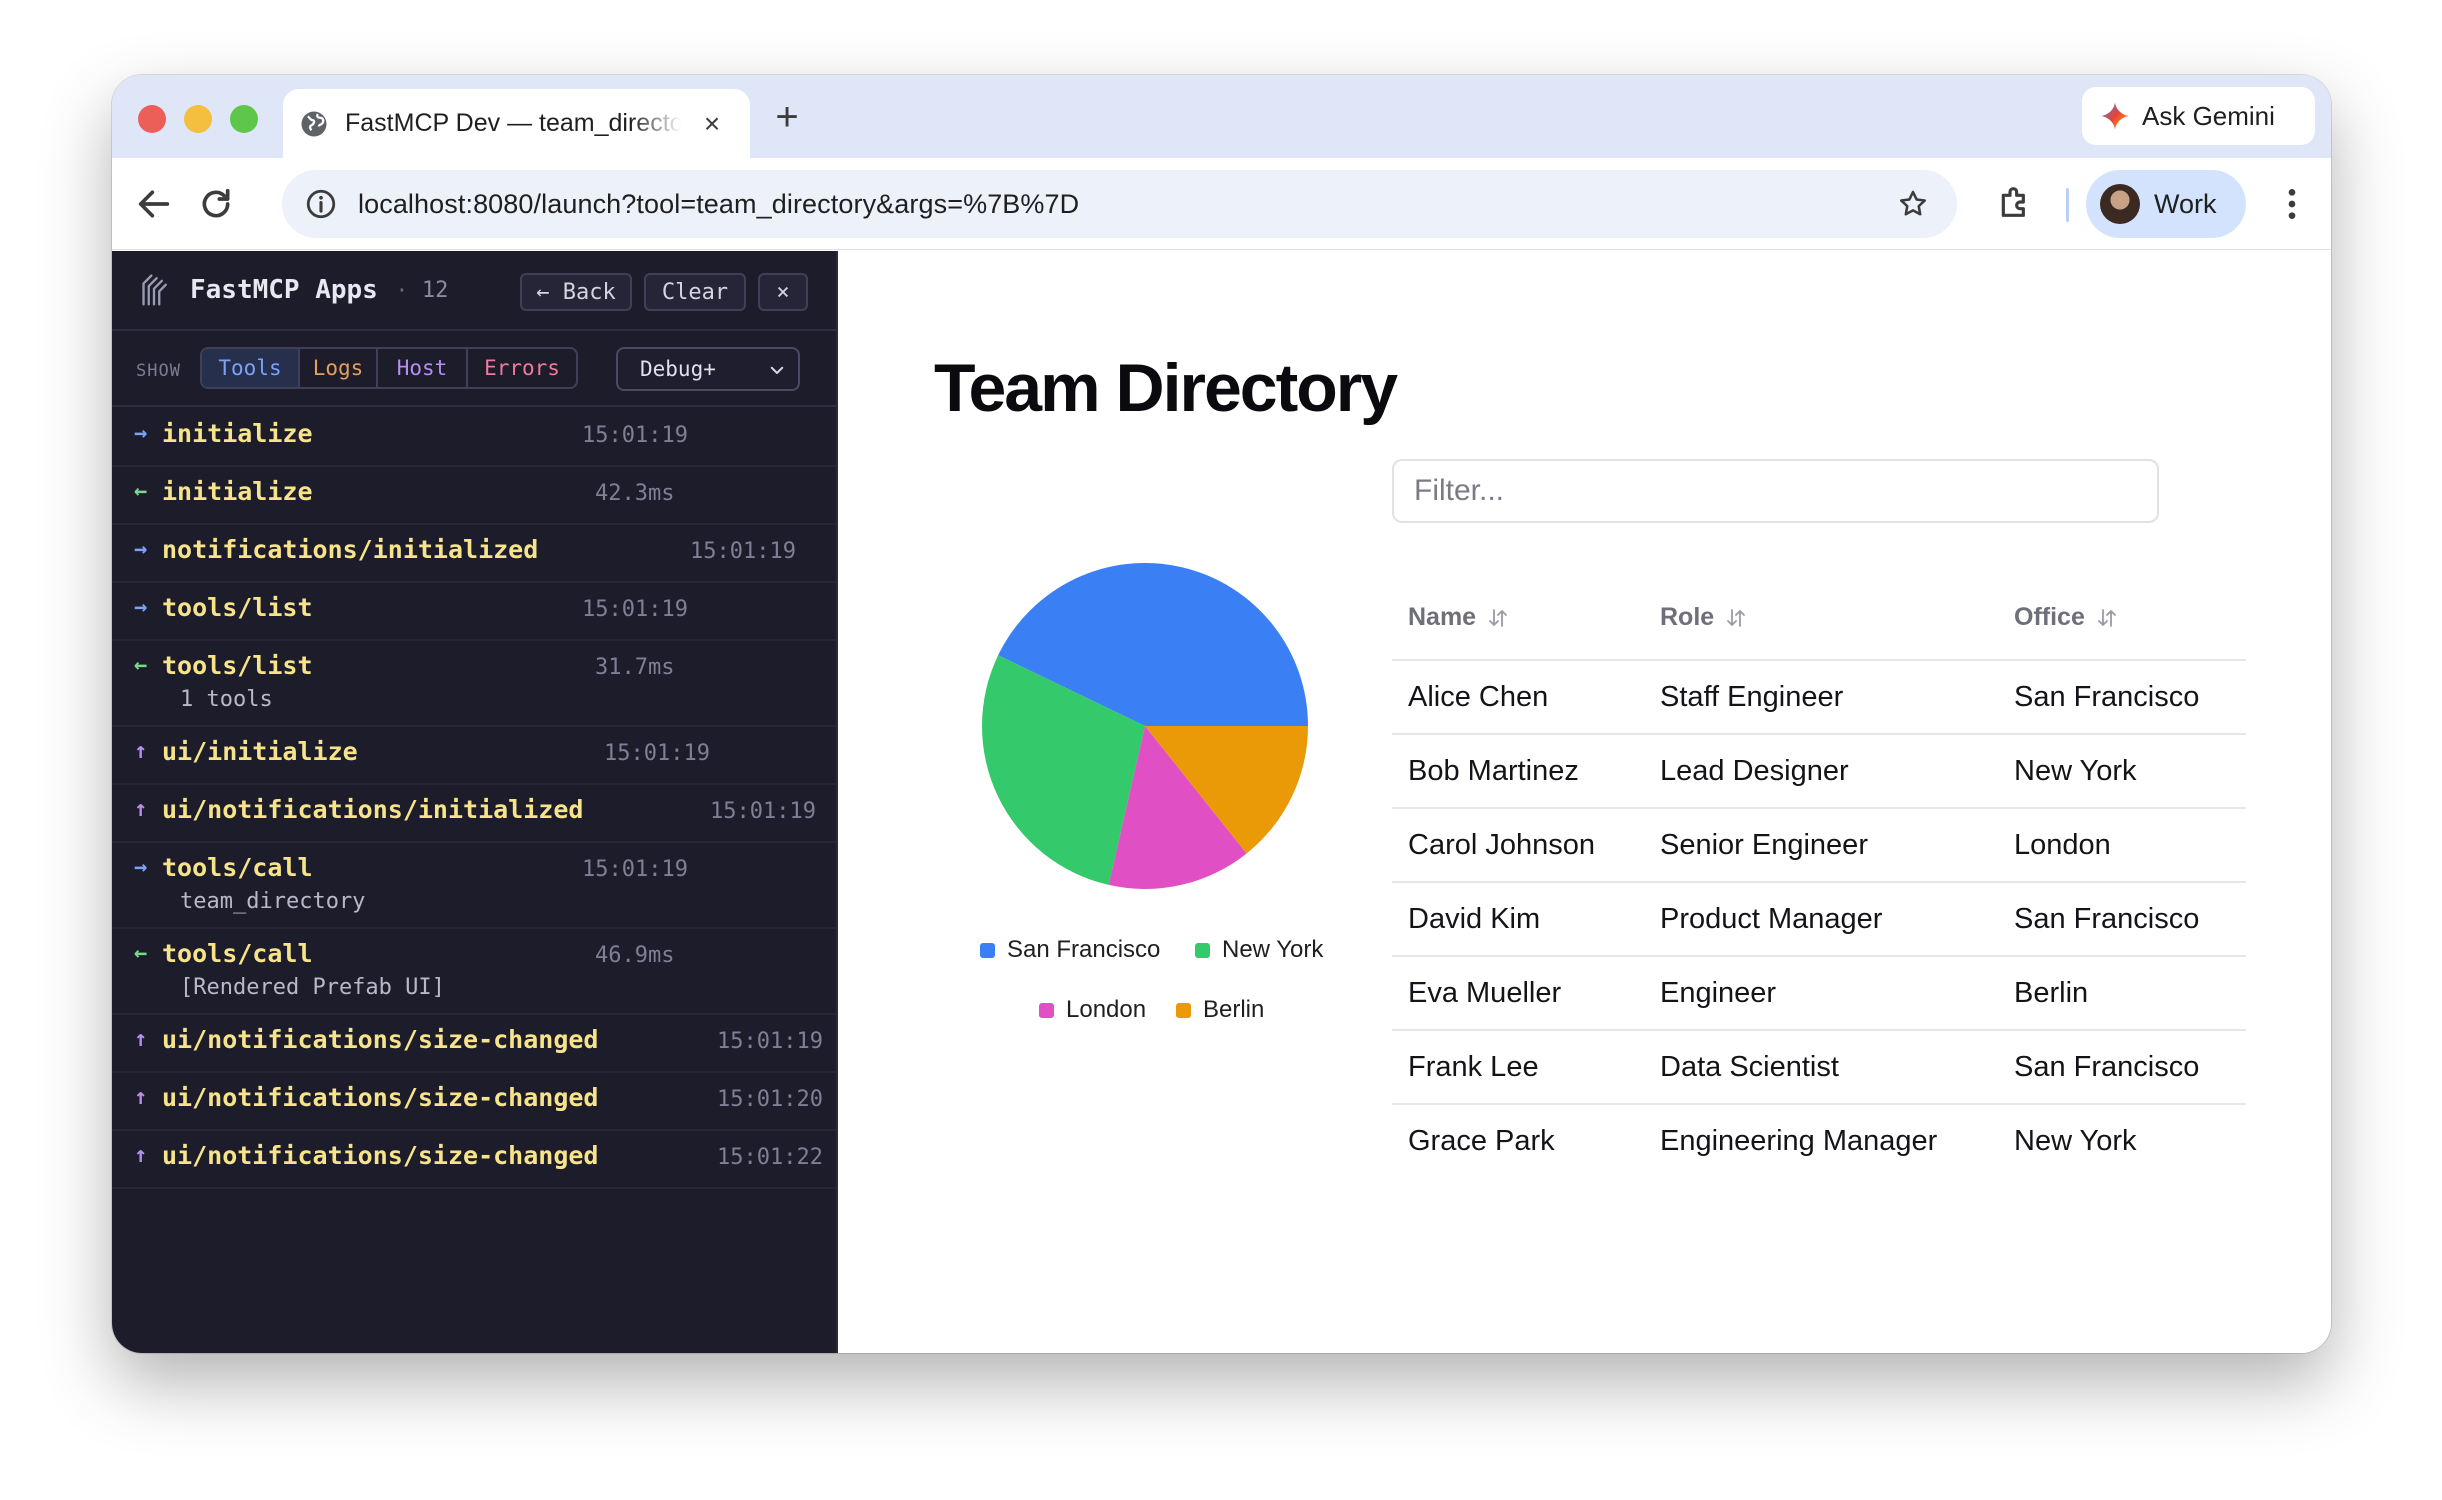 The image size is (2442, 1500). Describe the element at coordinates (1718, 993) in the screenshot. I see `role-cell: Engineer` at that location.